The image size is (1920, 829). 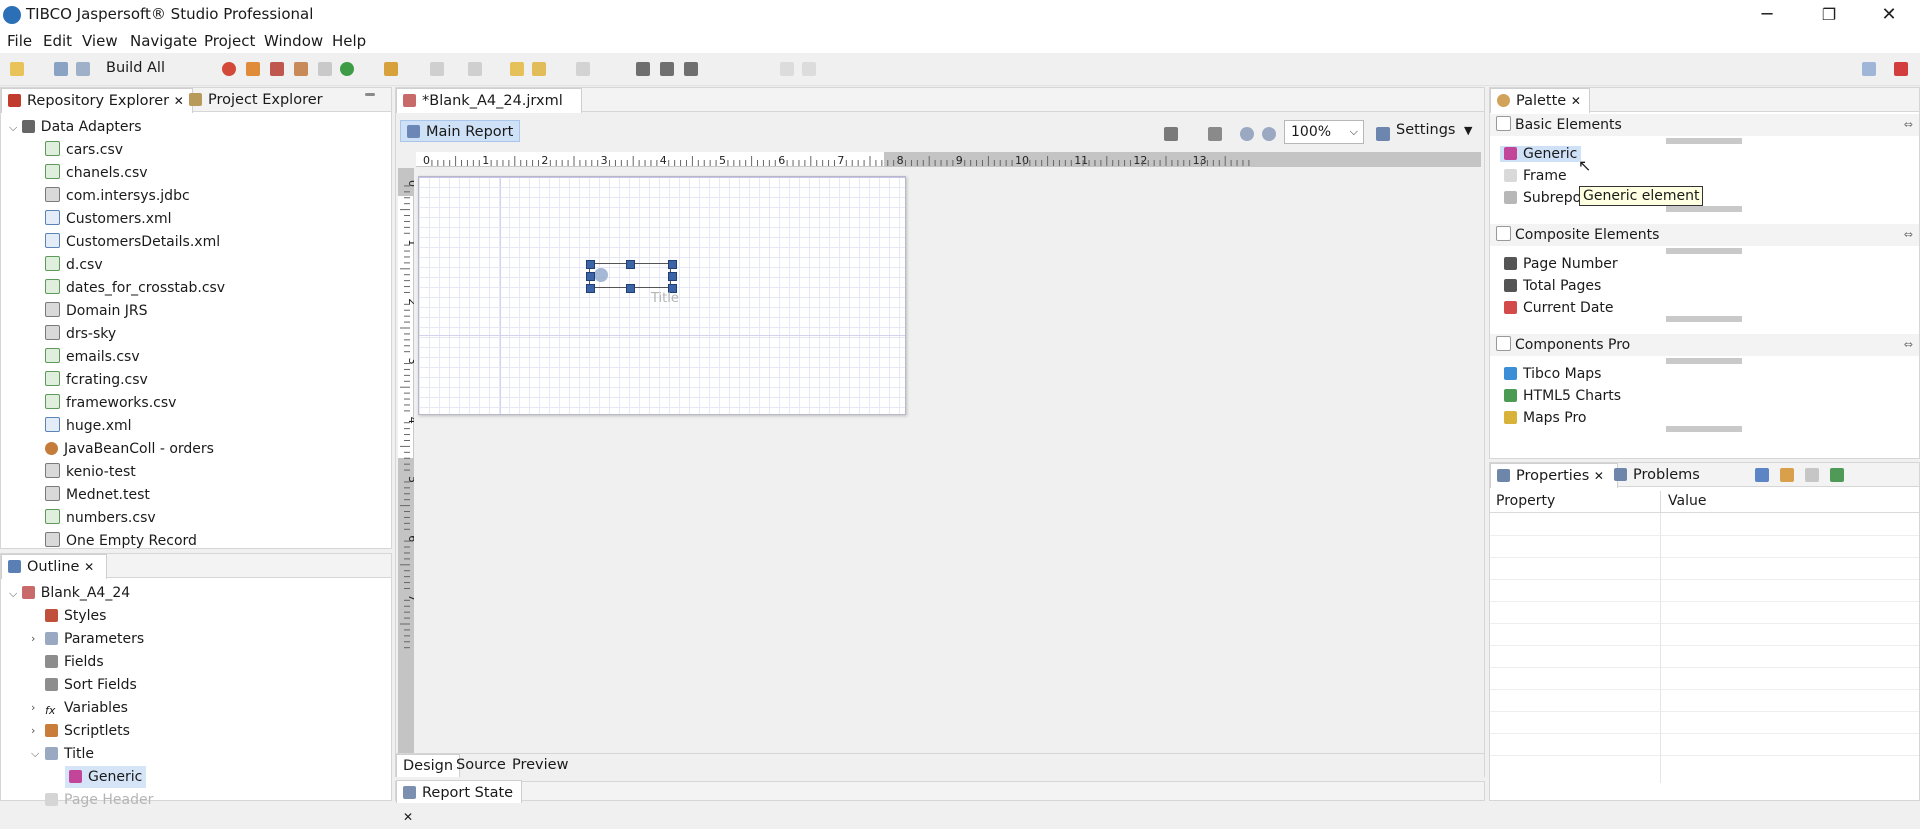 I want to click on pin-icon, so click(x=1837, y=475).